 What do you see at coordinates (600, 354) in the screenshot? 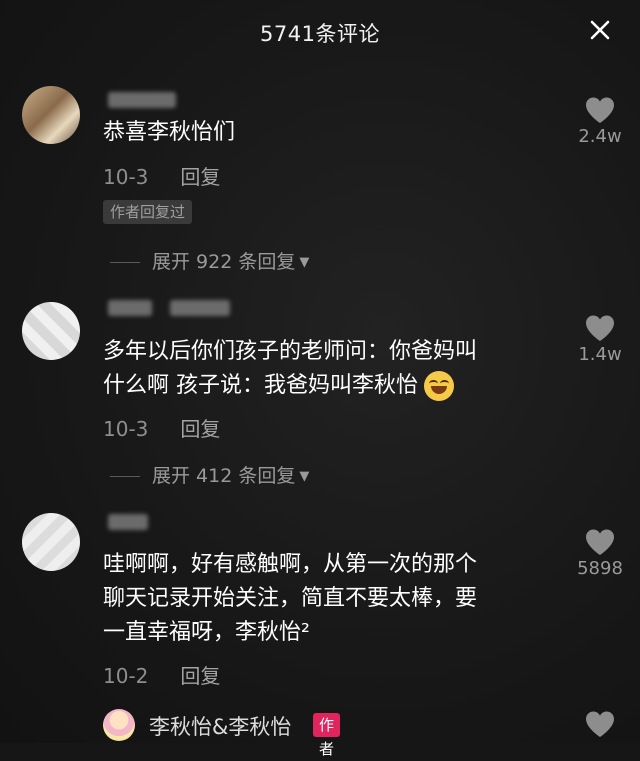
I see `like-count: 1.4w` at bounding box center [600, 354].